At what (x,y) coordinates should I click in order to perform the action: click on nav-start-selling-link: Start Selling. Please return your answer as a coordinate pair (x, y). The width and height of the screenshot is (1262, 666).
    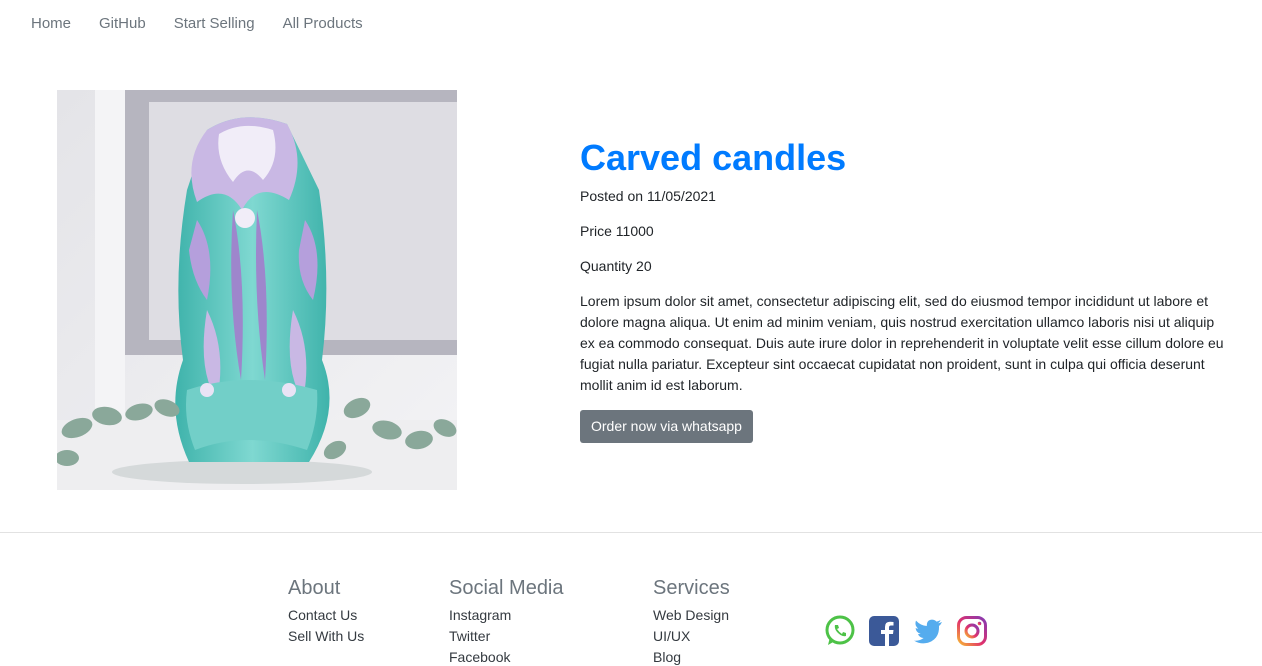
    Looking at the image, I should click on (214, 24).